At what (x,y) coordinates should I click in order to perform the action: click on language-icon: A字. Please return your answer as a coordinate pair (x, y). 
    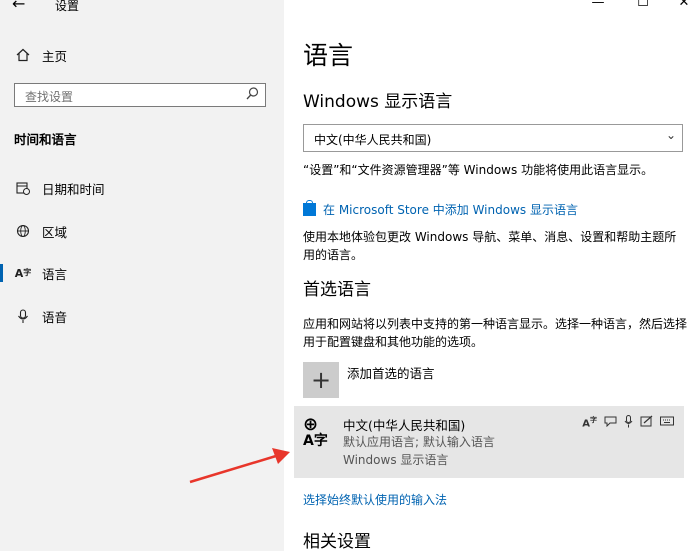
    Looking at the image, I should click on (23, 273).